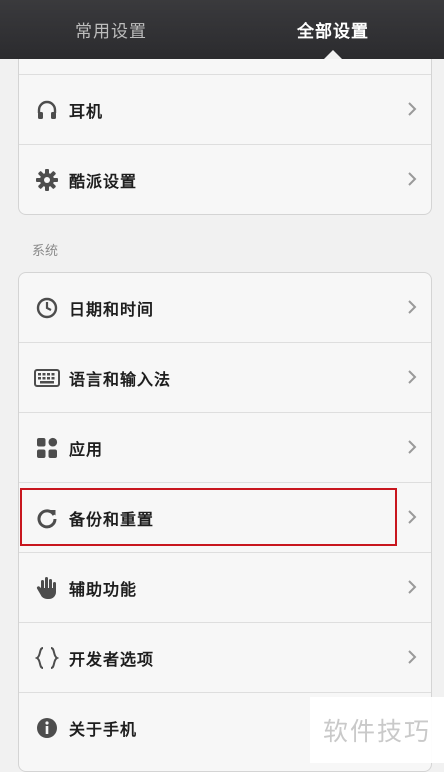  I want to click on settings-item-language-input: 语言和输入法, so click(225, 378).